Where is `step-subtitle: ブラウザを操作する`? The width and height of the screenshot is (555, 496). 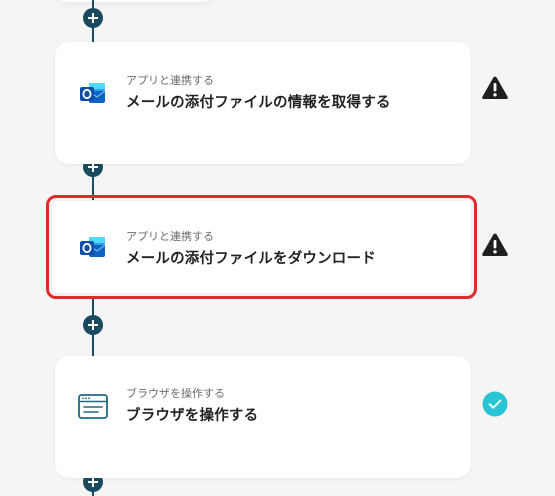
step-subtitle: ブラウザを操作する is located at coordinates (175, 393).